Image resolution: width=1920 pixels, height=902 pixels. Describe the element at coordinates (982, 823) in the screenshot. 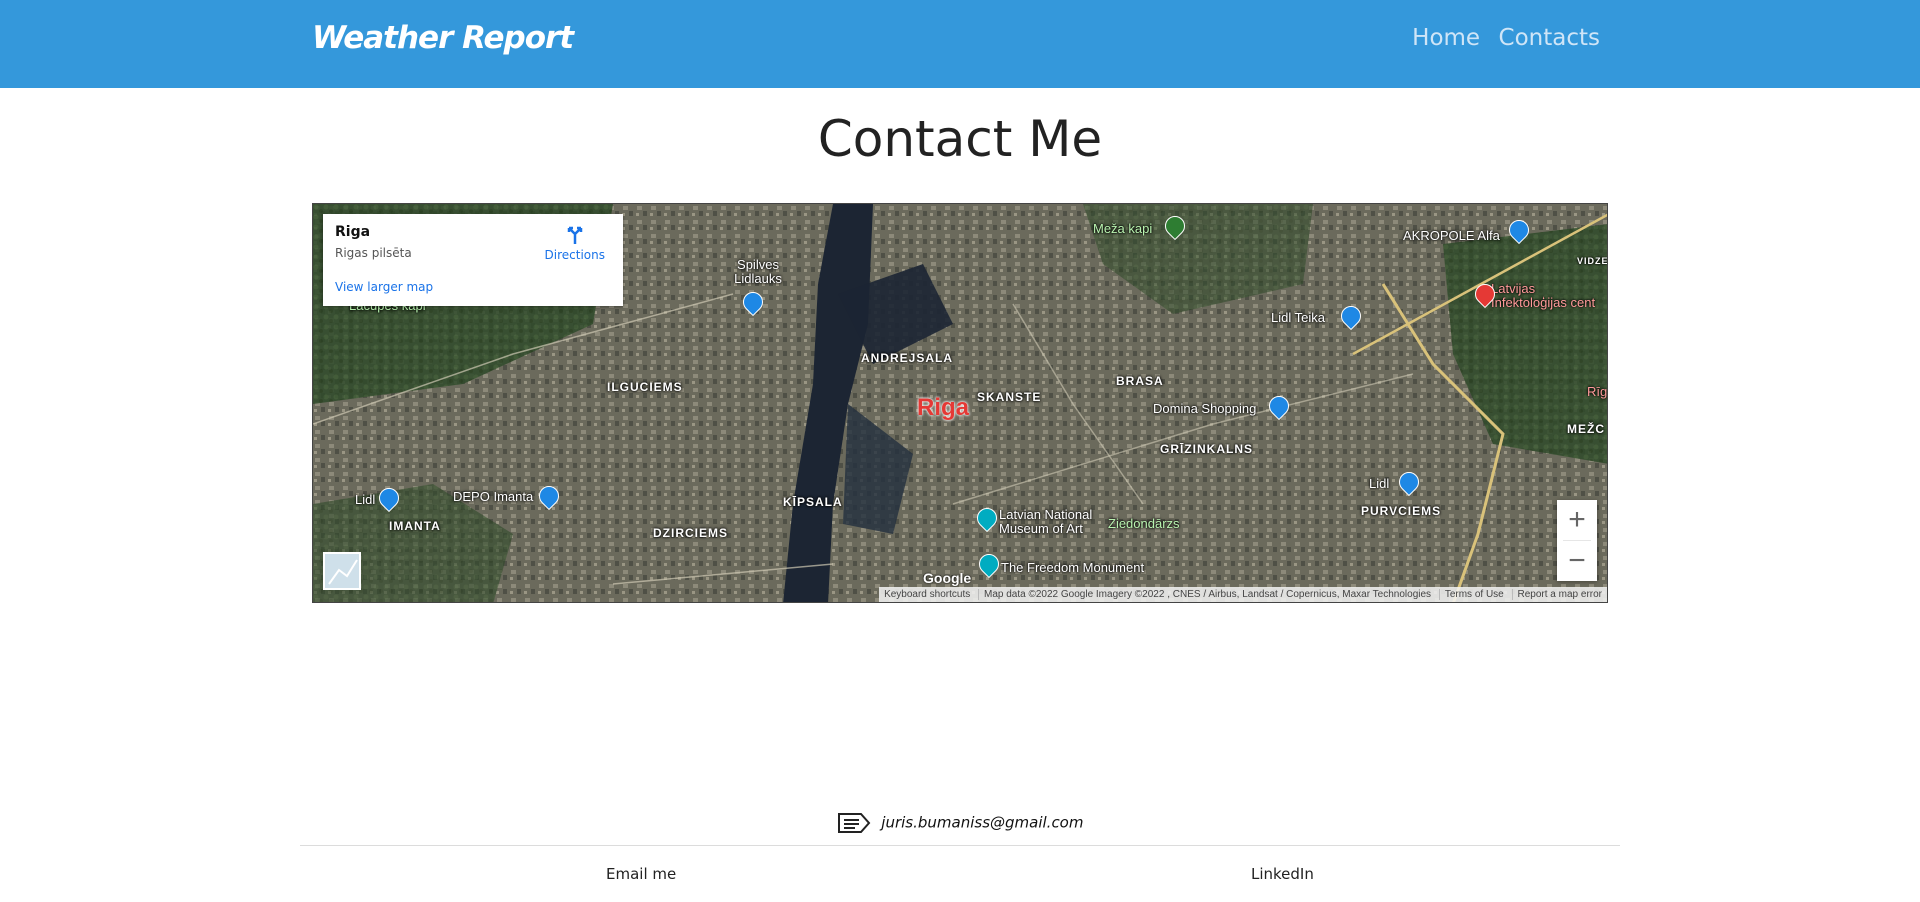

I see `contact-email-text: juris.bumaniss@gmail.com` at that location.